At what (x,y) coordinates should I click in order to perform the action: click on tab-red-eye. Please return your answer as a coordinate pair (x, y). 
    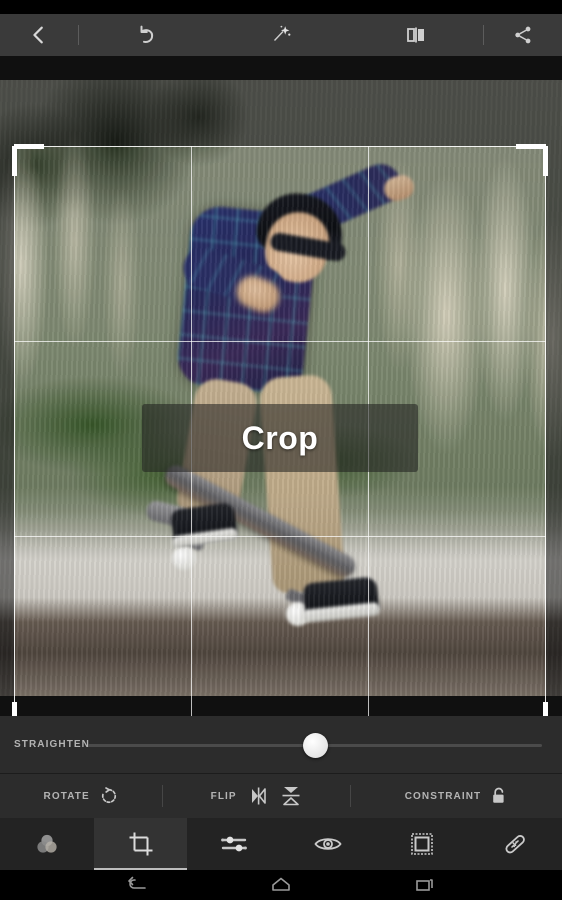
    Looking at the image, I should click on (328, 844).